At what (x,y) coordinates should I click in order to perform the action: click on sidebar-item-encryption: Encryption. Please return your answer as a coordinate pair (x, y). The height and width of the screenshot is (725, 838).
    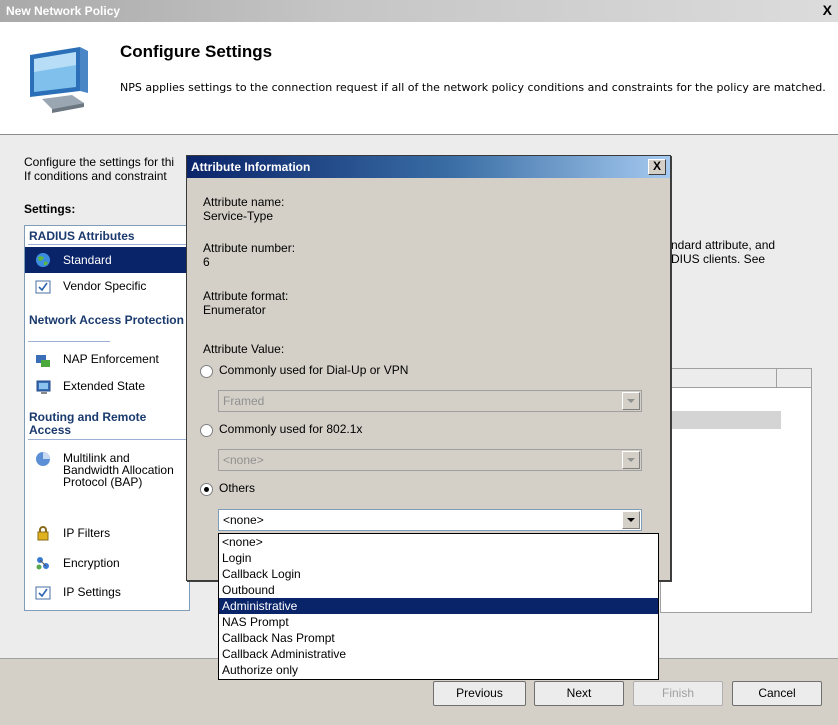
    Looking at the image, I should click on (107, 563).